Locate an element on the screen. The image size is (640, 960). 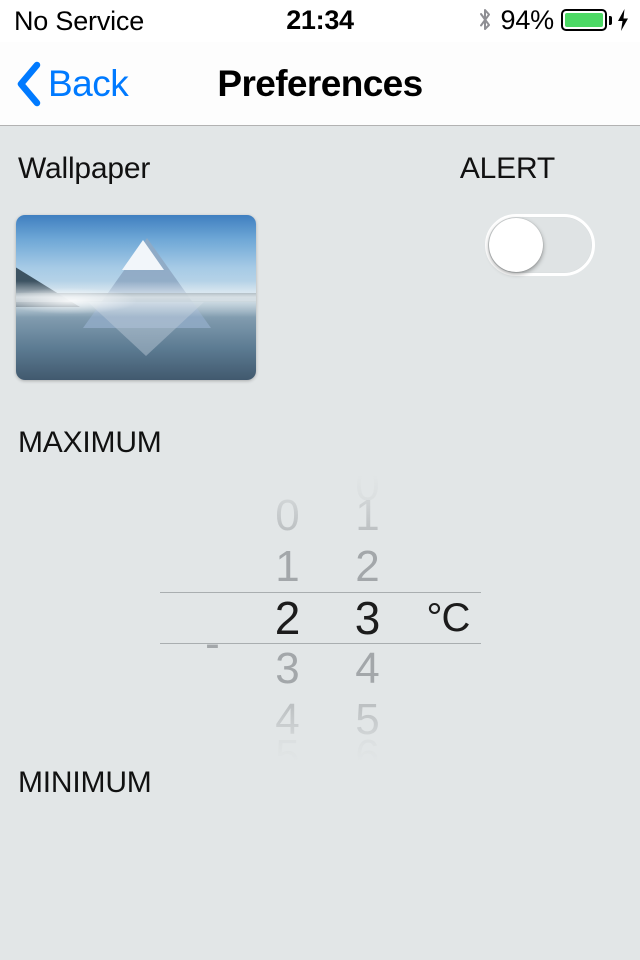
battery-icon is located at coordinates (584, 20).